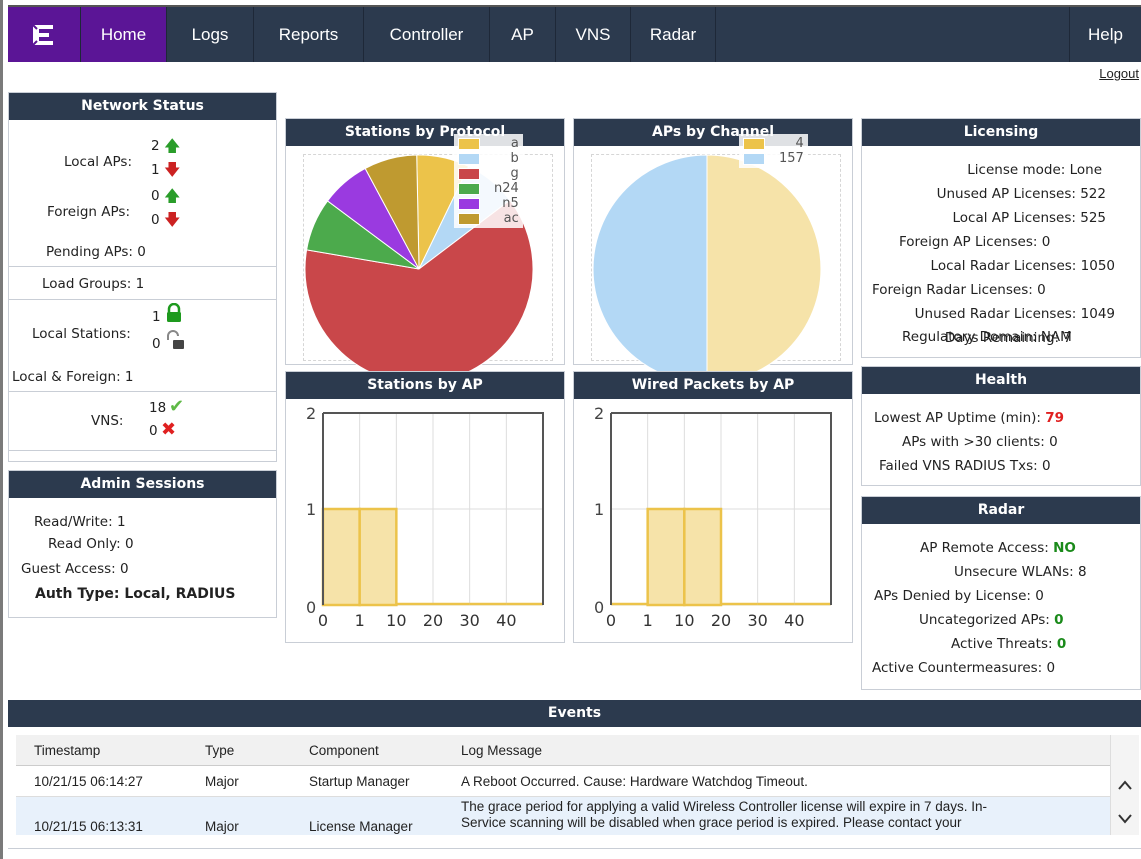 The width and height of the screenshot is (1141, 859). What do you see at coordinates (523, 34) in the screenshot?
I see `nav-ap: AP` at bounding box center [523, 34].